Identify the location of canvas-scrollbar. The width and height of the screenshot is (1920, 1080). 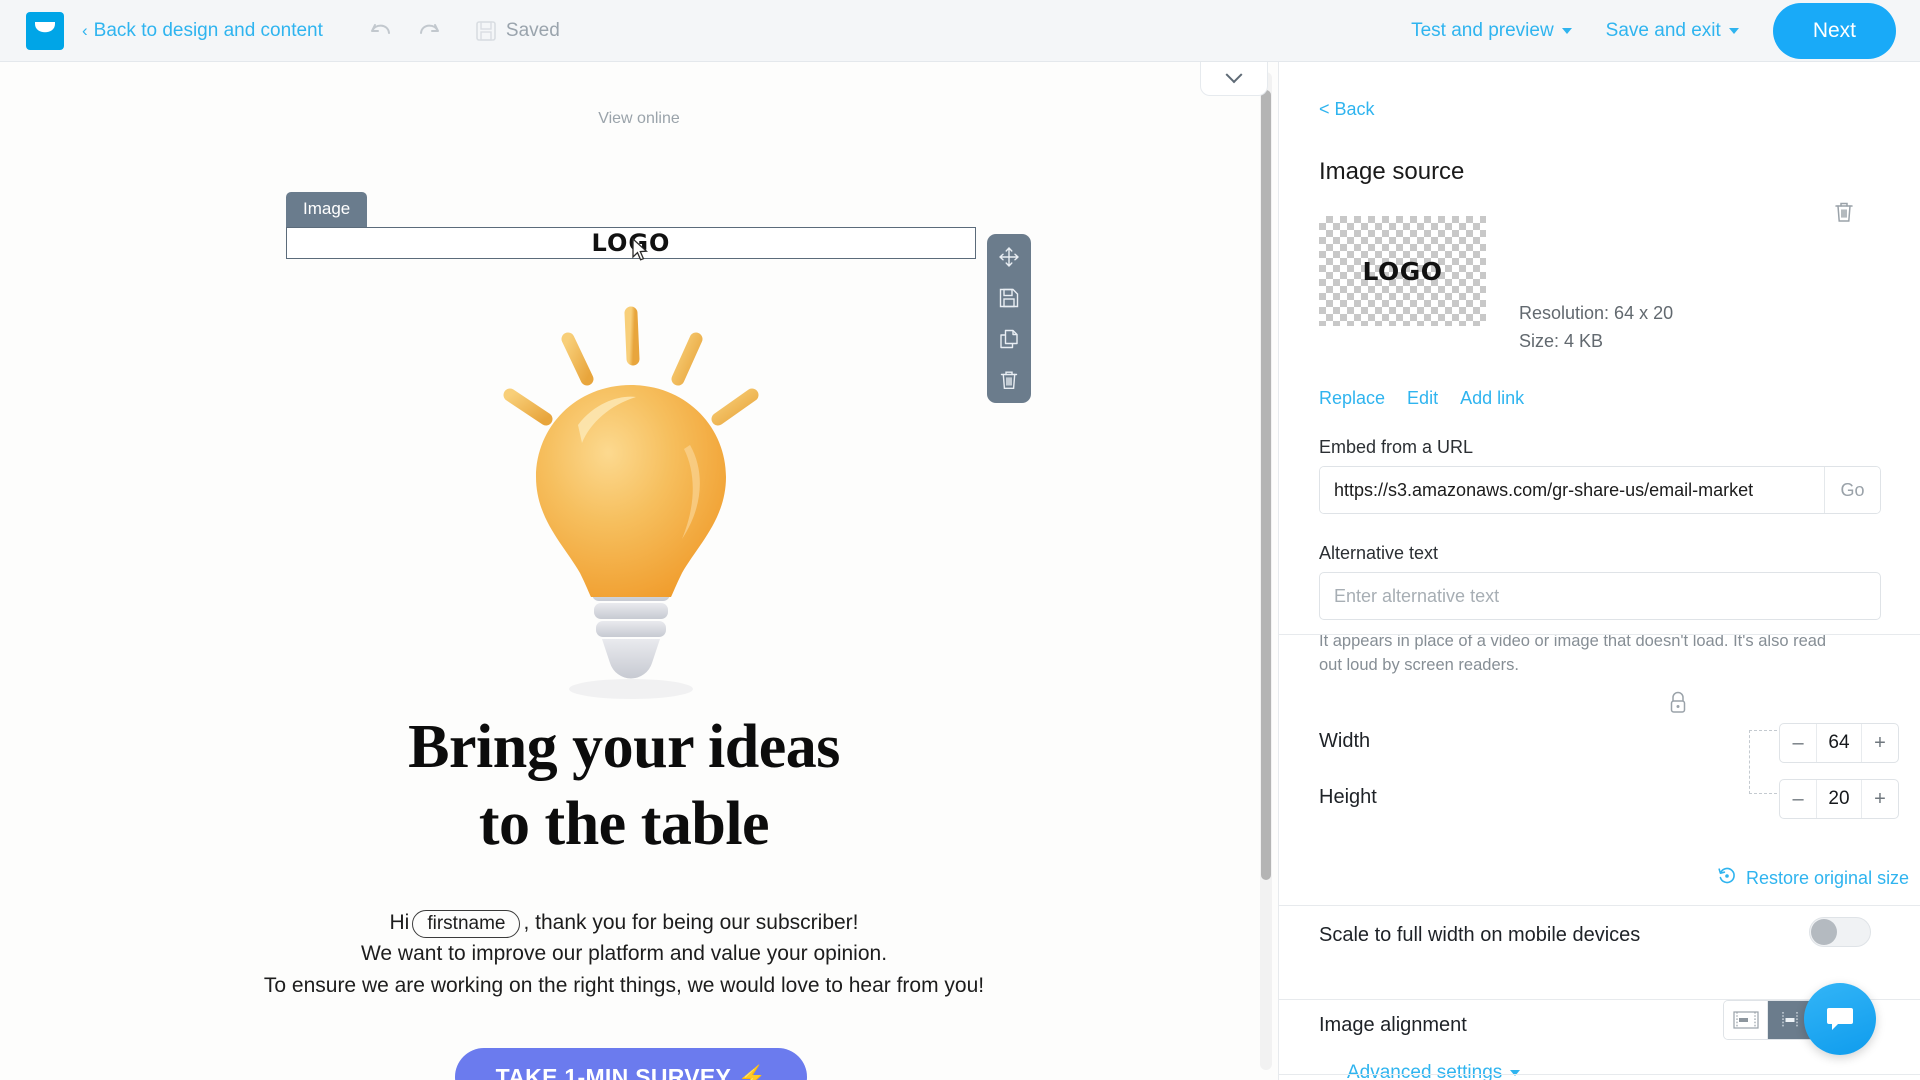
(1266, 571).